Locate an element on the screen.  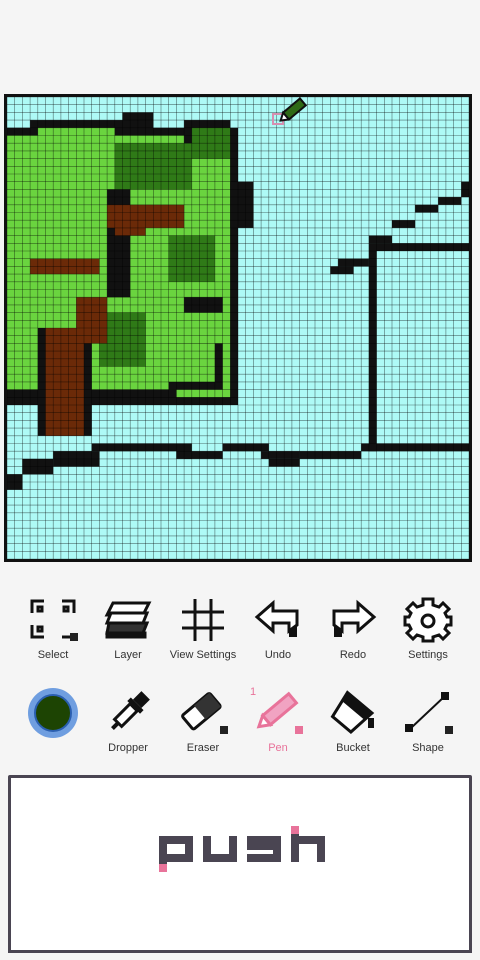
bucket-button: Bucket is located at coordinates (353, 724).